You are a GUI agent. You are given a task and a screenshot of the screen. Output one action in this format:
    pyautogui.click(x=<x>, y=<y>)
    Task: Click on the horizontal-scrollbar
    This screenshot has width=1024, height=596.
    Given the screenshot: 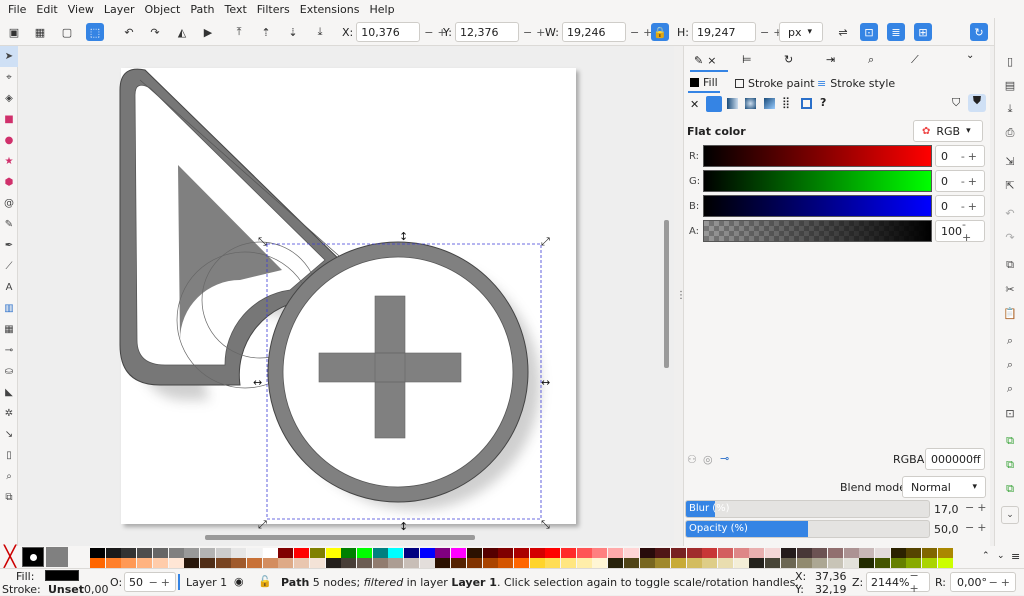 What is the action you would take?
    pyautogui.click(x=340, y=537)
    